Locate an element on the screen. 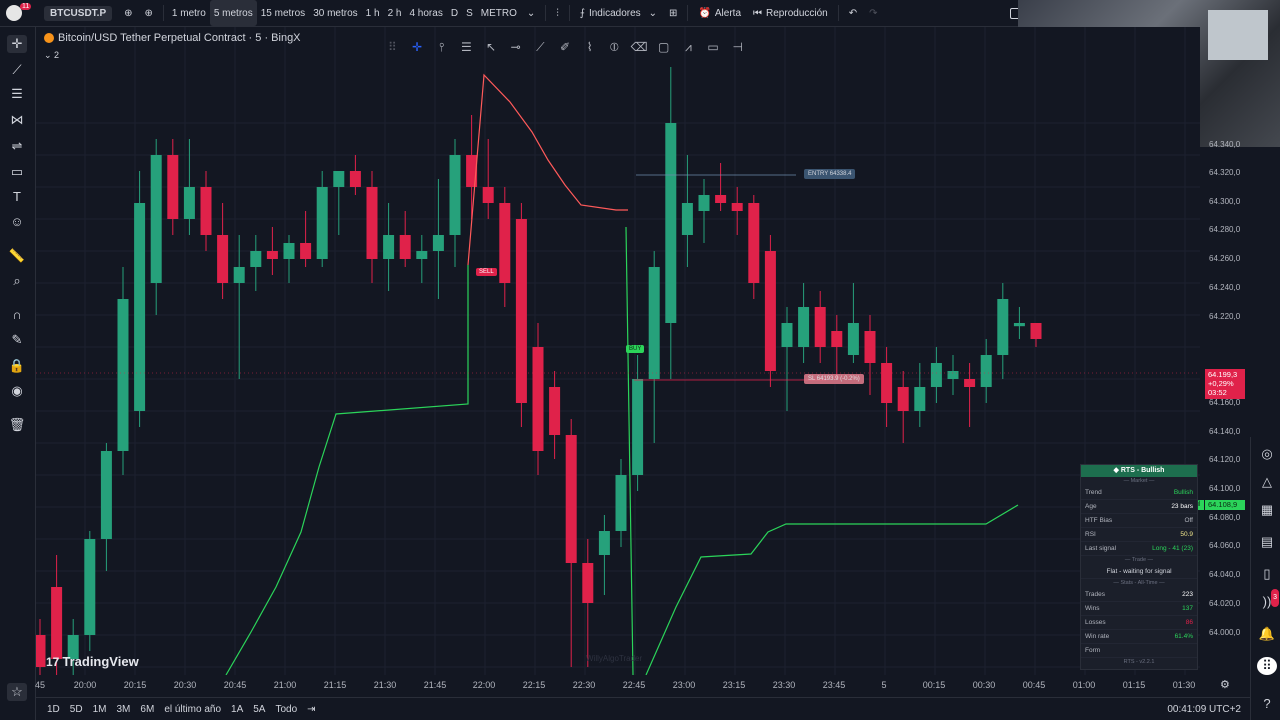  long-position-icon: ⫯ is located at coordinates (441, 47).